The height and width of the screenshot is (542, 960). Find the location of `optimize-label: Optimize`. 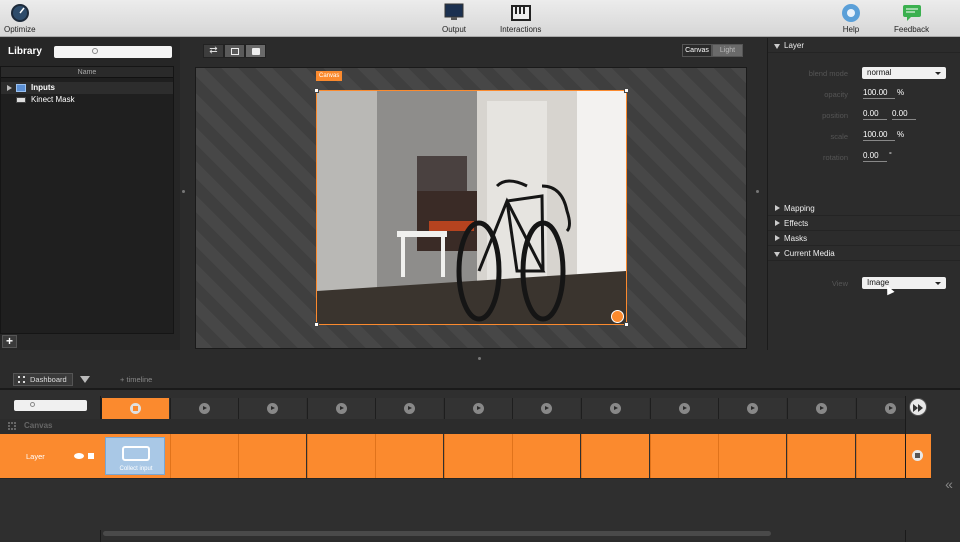

optimize-label: Optimize is located at coordinates (20, 29).